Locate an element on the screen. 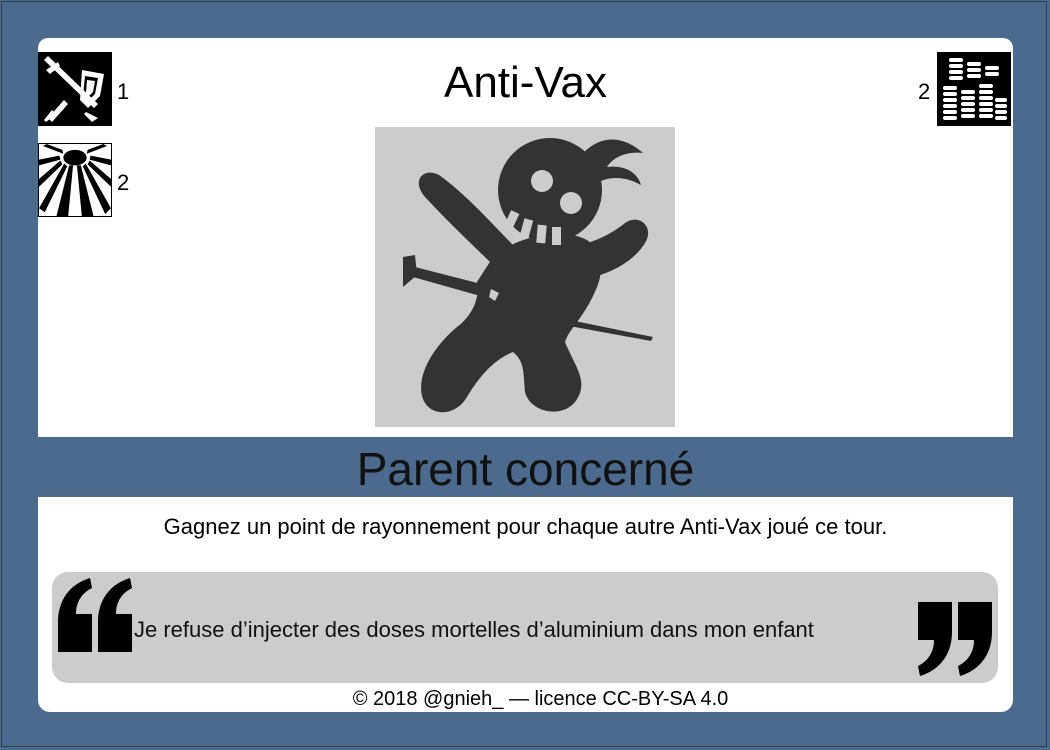 The width and height of the screenshot is (1050, 750). voodoo-doll-icon is located at coordinates (525, 277).